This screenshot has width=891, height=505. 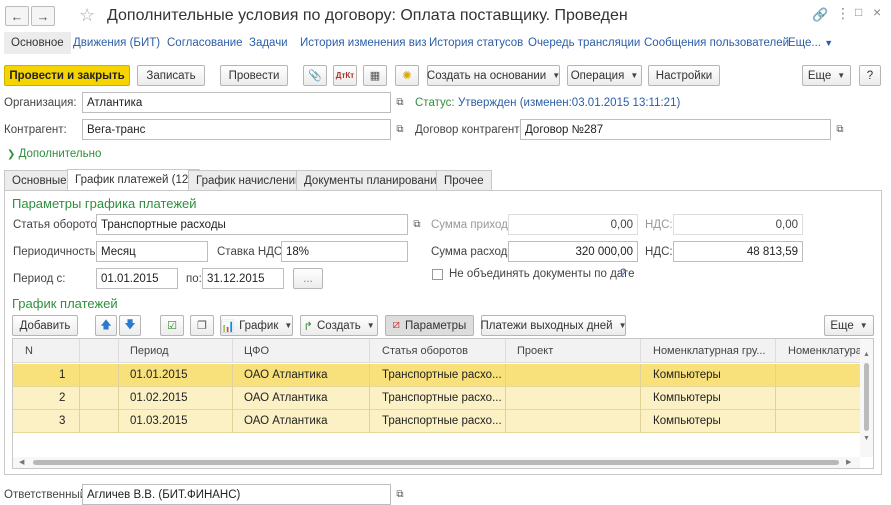 What do you see at coordinates (67, 75) in the screenshot?
I see `post-and-close-button: Провести и закрыть` at bounding box center [67, 75].